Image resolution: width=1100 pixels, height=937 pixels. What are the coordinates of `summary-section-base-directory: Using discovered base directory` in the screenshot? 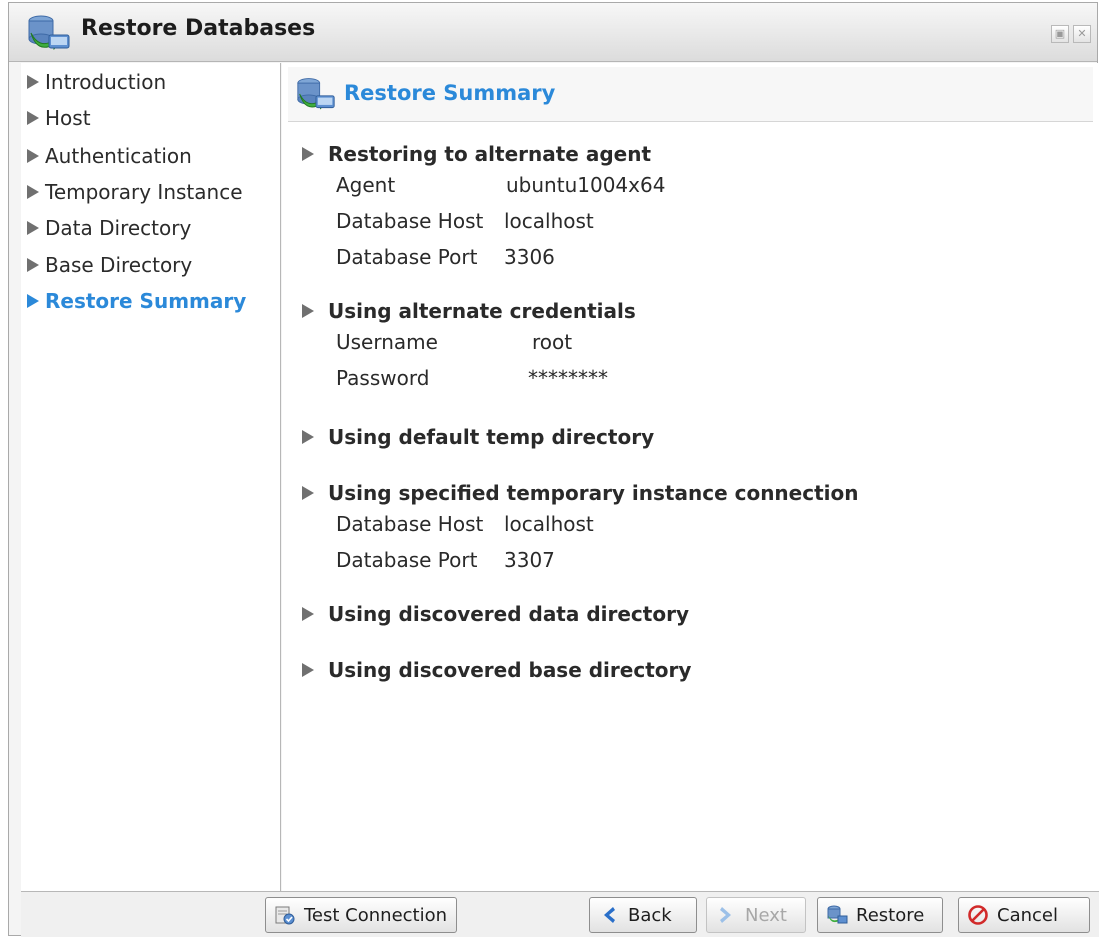 It's located at (496, 670).